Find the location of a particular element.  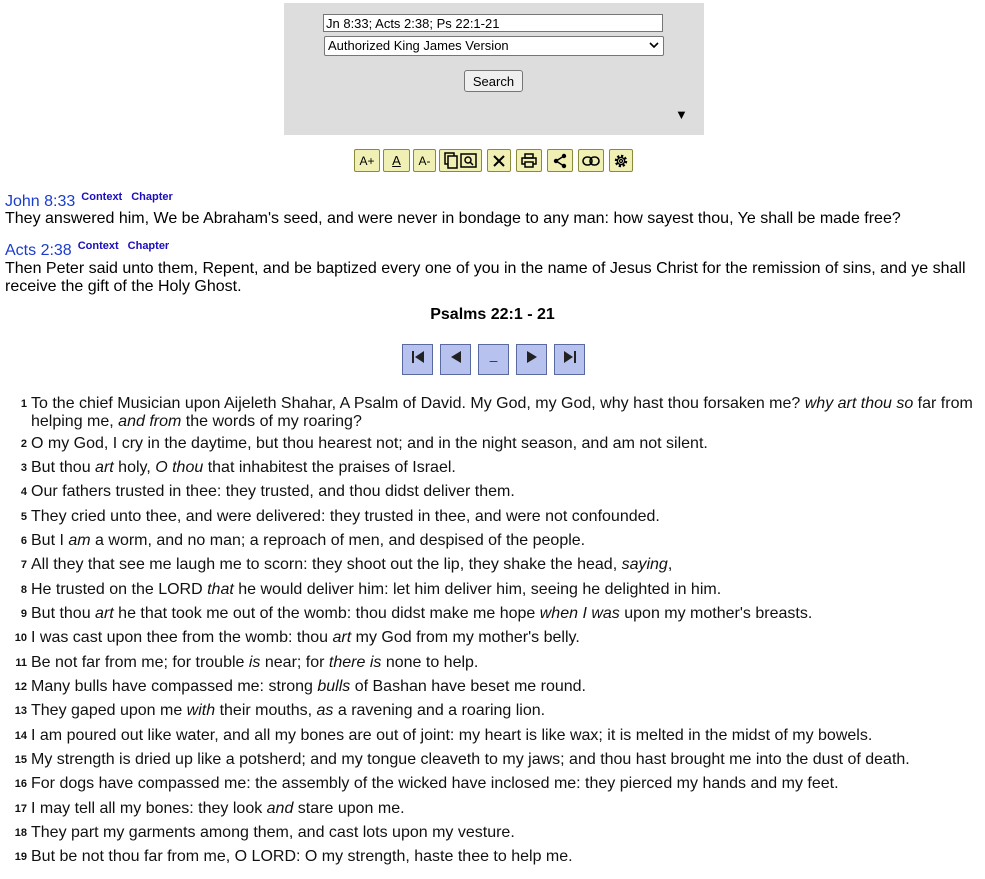

bible-version-select: Authorized King James Version is located at coordinates (494, 46).